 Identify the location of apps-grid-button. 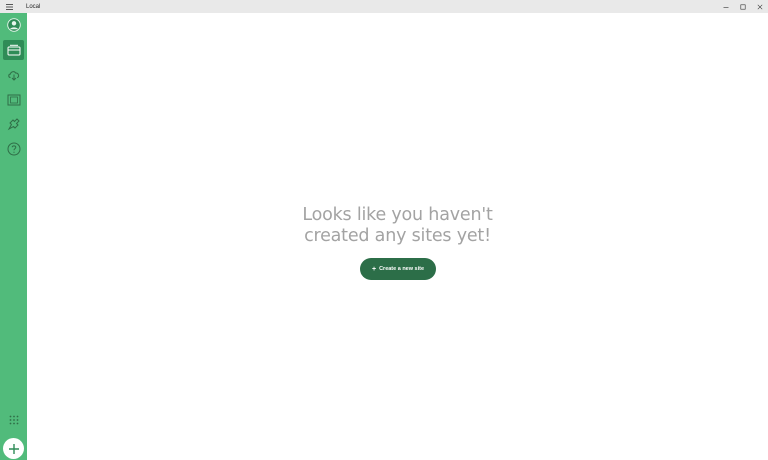
(13, 420).